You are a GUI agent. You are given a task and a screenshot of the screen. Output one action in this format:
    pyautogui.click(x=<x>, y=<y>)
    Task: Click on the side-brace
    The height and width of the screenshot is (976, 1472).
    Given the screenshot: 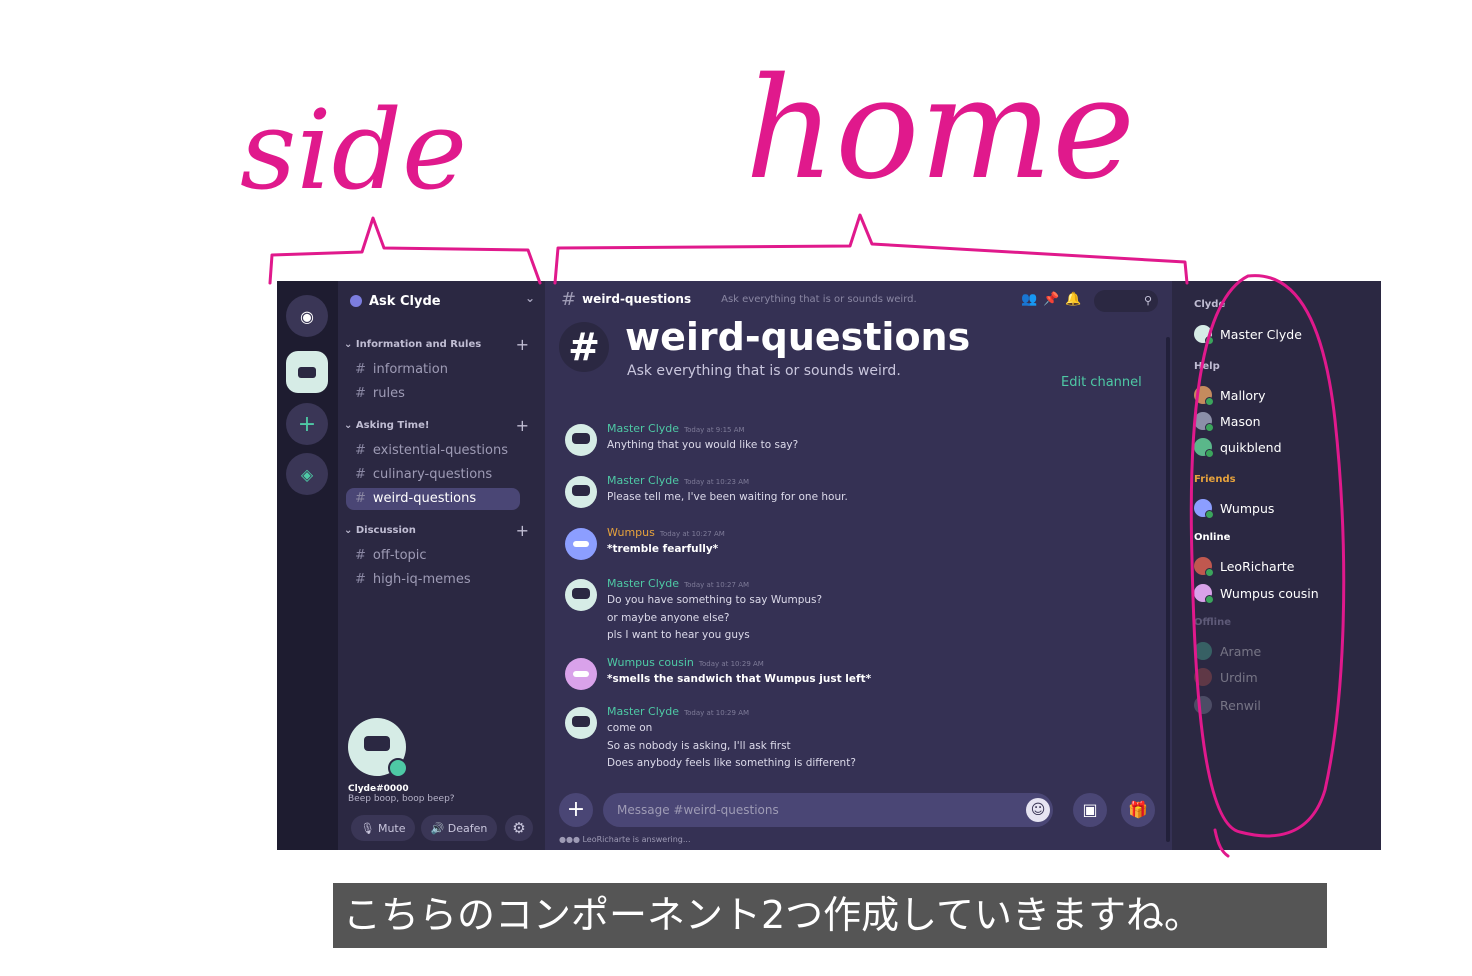 What is the action you would take?
    pyautogui.click(x=405, y=250)
    